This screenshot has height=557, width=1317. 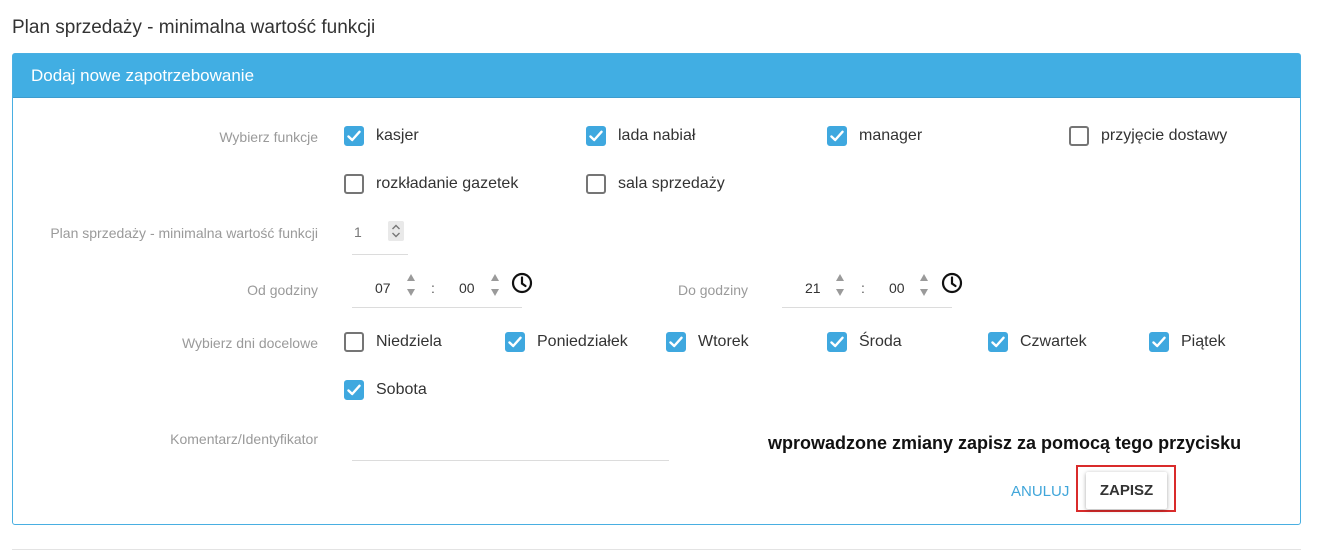 I want to click on save-button: ZAPISZ, so click(x=1126, y=490).